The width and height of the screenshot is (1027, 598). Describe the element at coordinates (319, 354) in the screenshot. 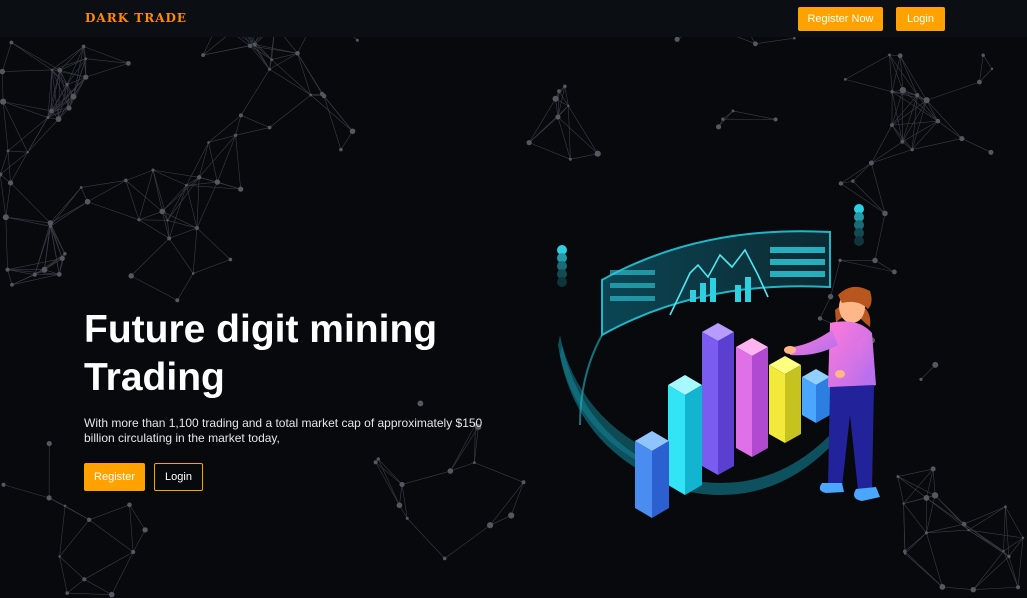

I see `hero-title: Future digit mining Trading` at that location.